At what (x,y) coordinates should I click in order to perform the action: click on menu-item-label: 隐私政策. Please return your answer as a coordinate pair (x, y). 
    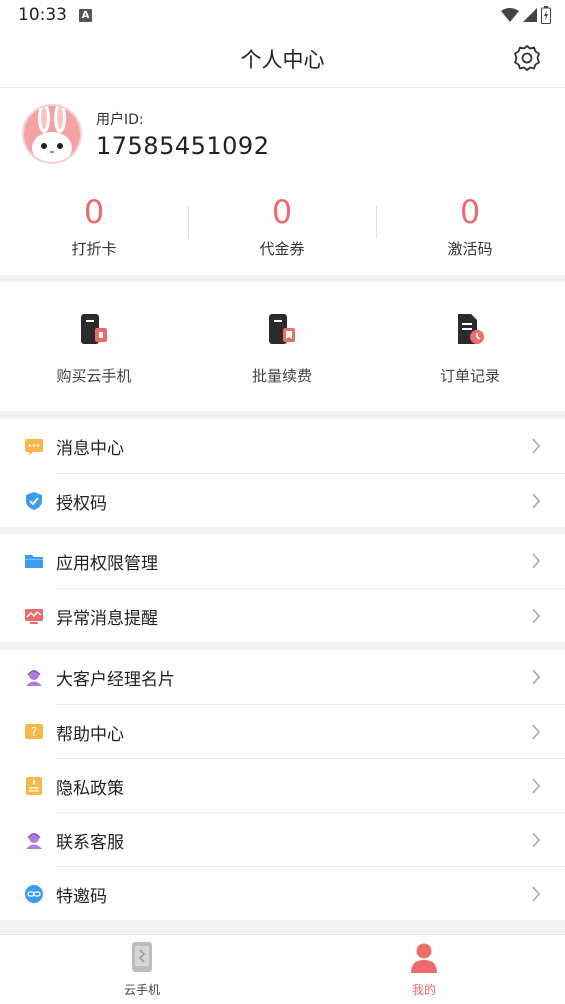
    Looking at the image, I should click on (90, 789).